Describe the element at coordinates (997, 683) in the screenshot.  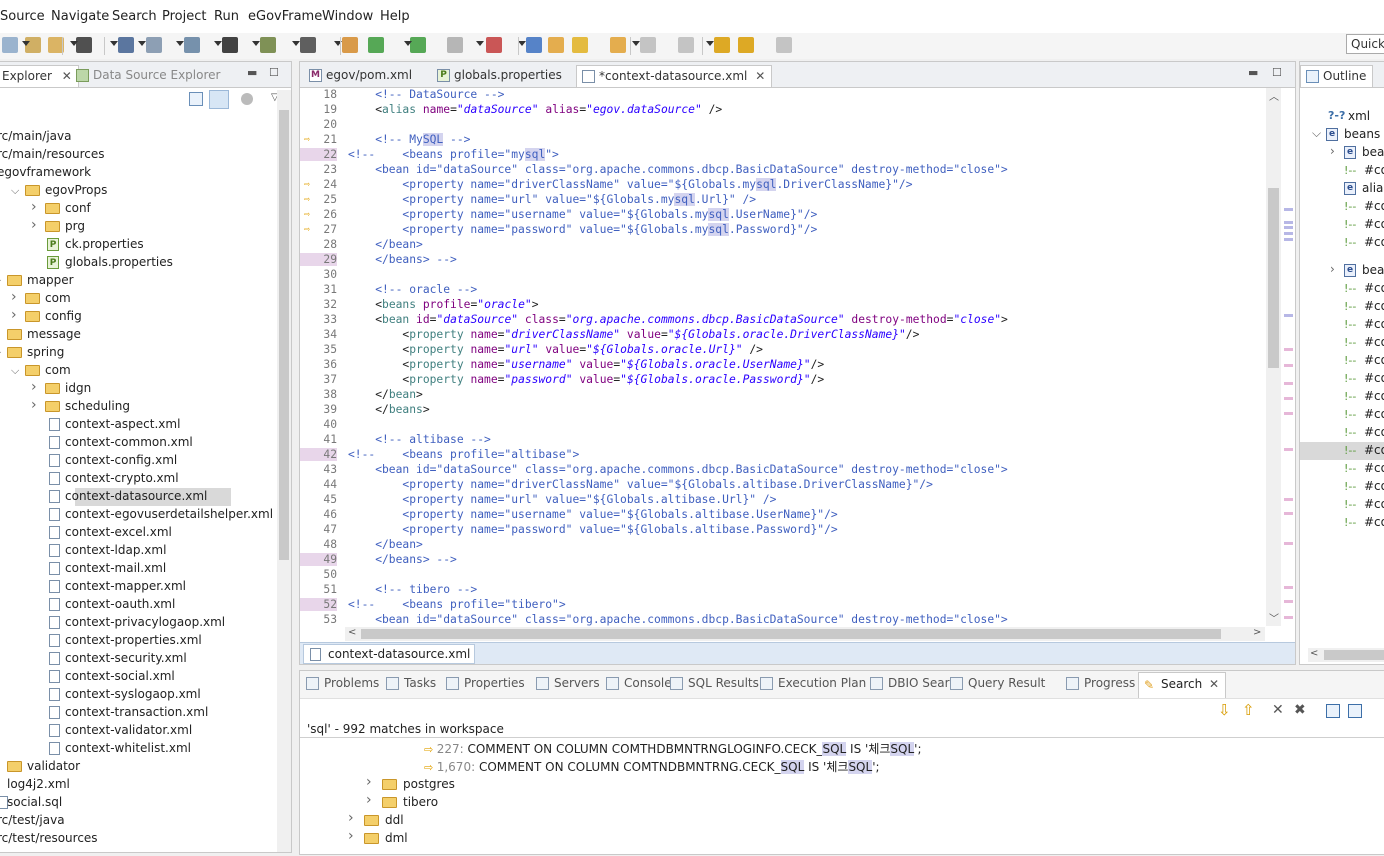
I see `tab-query-result: Query Result` at that location.